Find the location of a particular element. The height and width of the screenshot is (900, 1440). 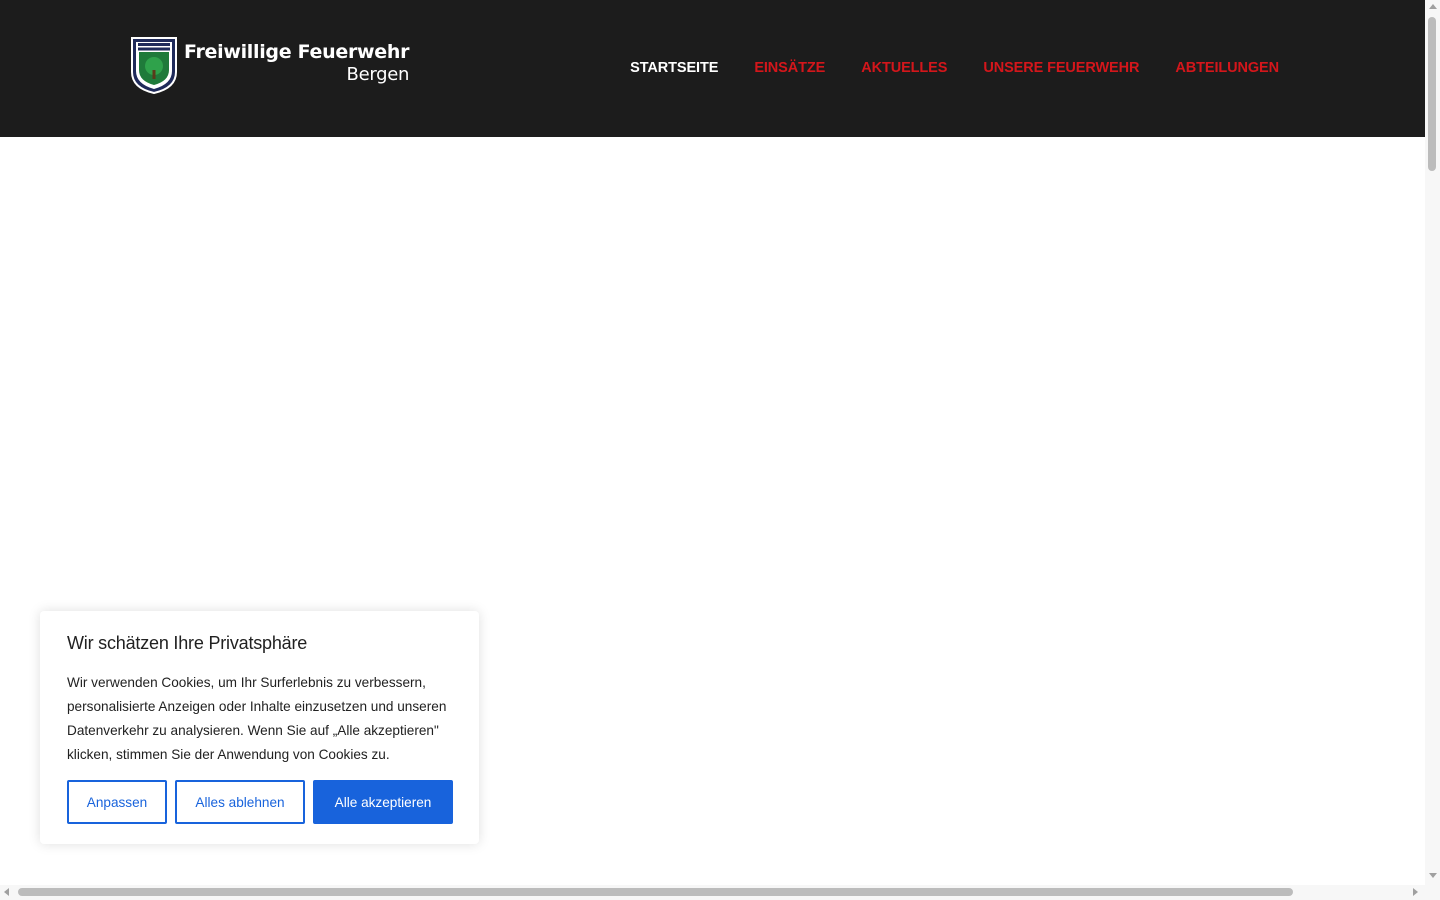

reject-all-cookies-button: Alles ablehnen is located at coordinates (240, 802).